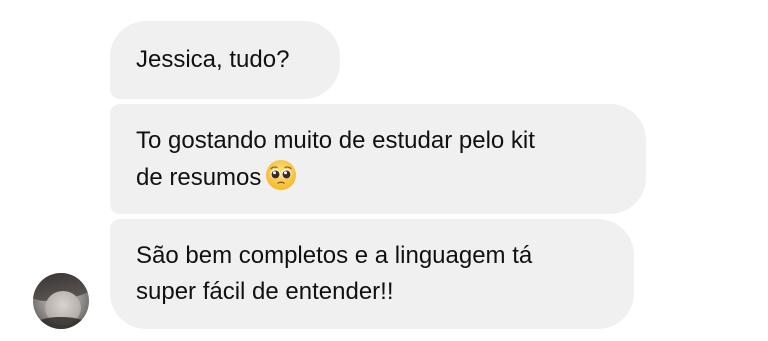  What do you see at coordinates (281, 174) in the screenshot?
I see `pleading-face-emoji-icon` at bounding box center [281, 174].